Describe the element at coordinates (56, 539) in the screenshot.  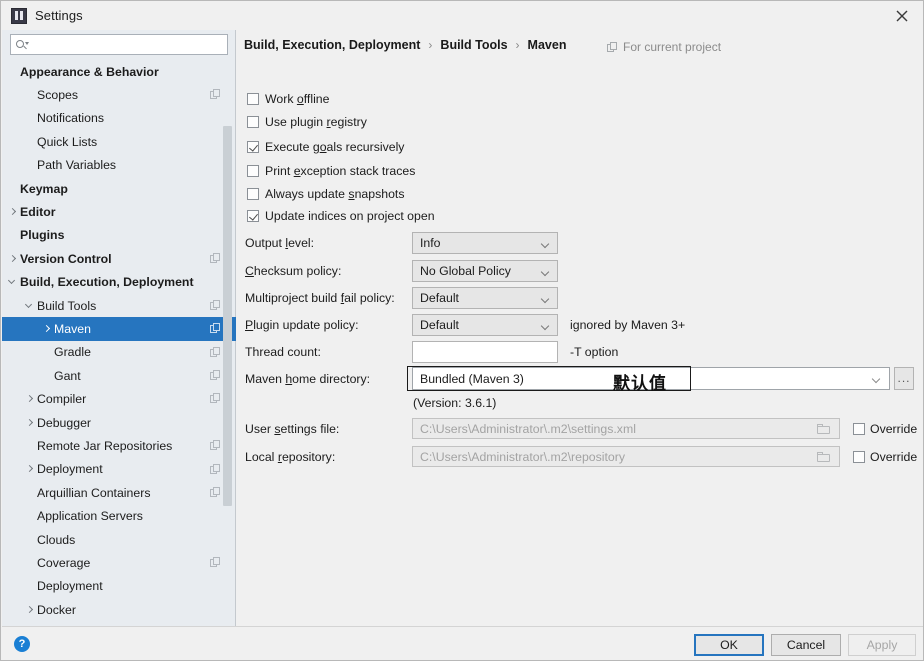
I see `sidebar-item-label: Clouds` at that location.